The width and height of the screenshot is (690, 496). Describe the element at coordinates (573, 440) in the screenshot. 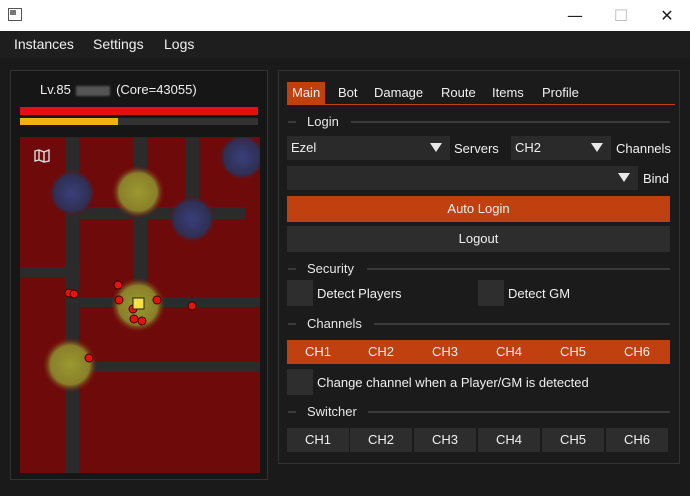

I see `switcher-button-ch5: CH5` at that location.